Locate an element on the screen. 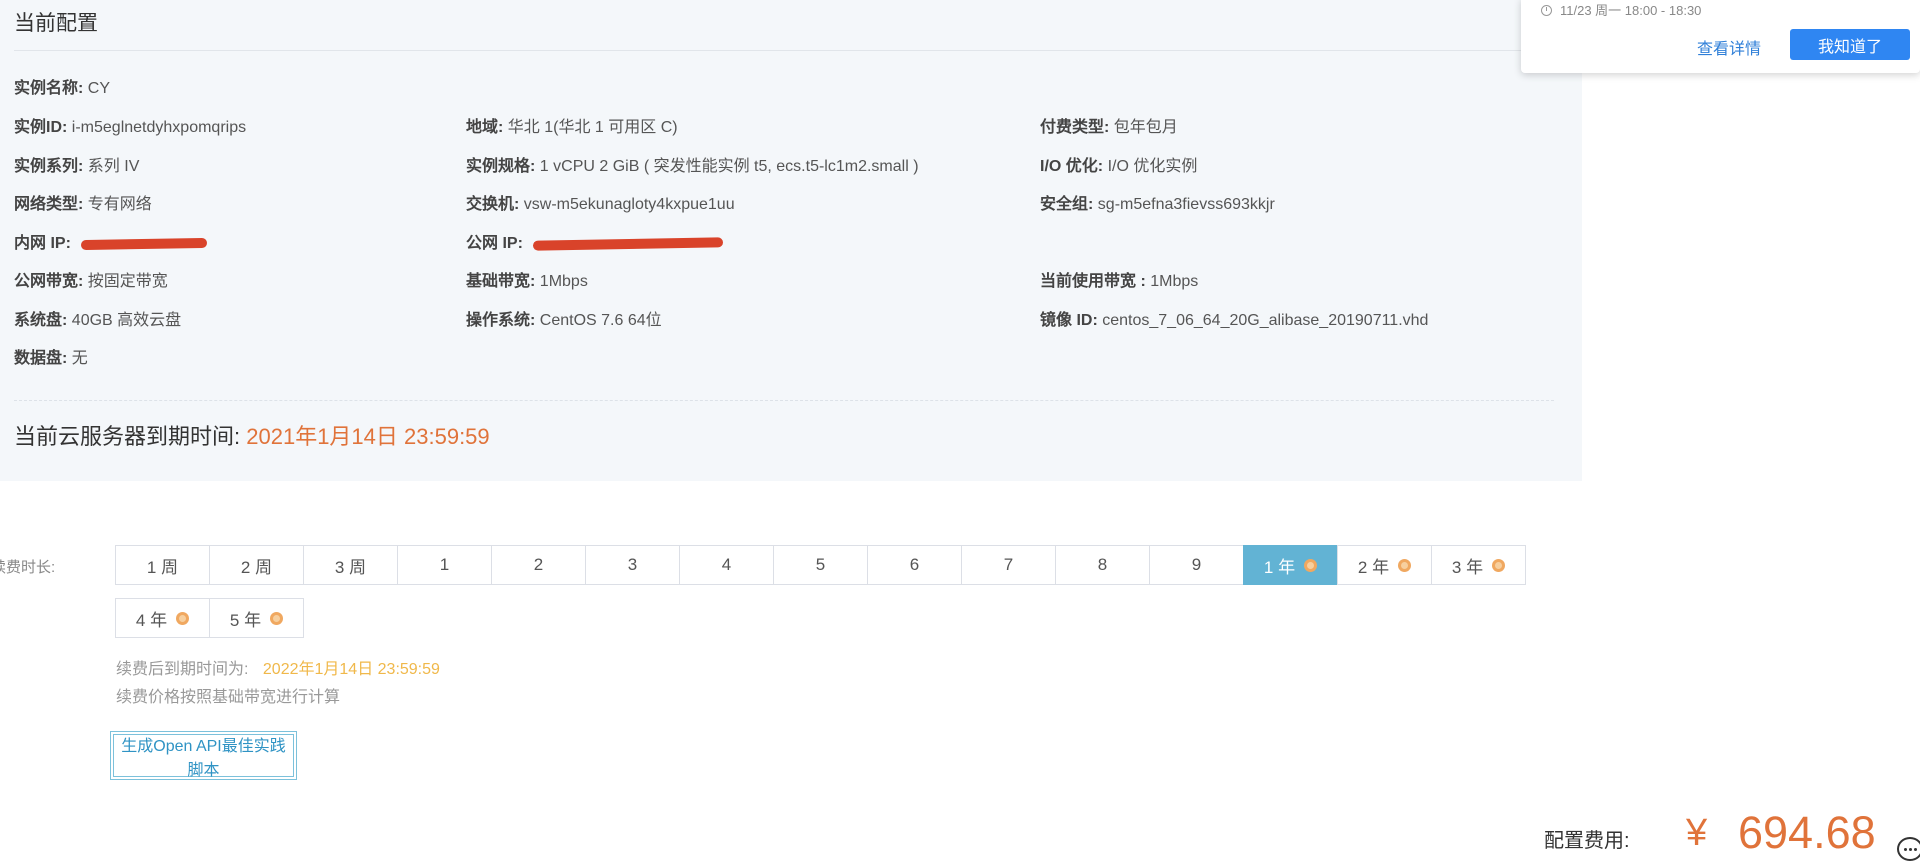 Image resolution: width=1920 pixels, height=861 pixels. field-instance-id: 实例ID: i-m5eglnetdyhxpomqrips is located at coordinates (130, 127).